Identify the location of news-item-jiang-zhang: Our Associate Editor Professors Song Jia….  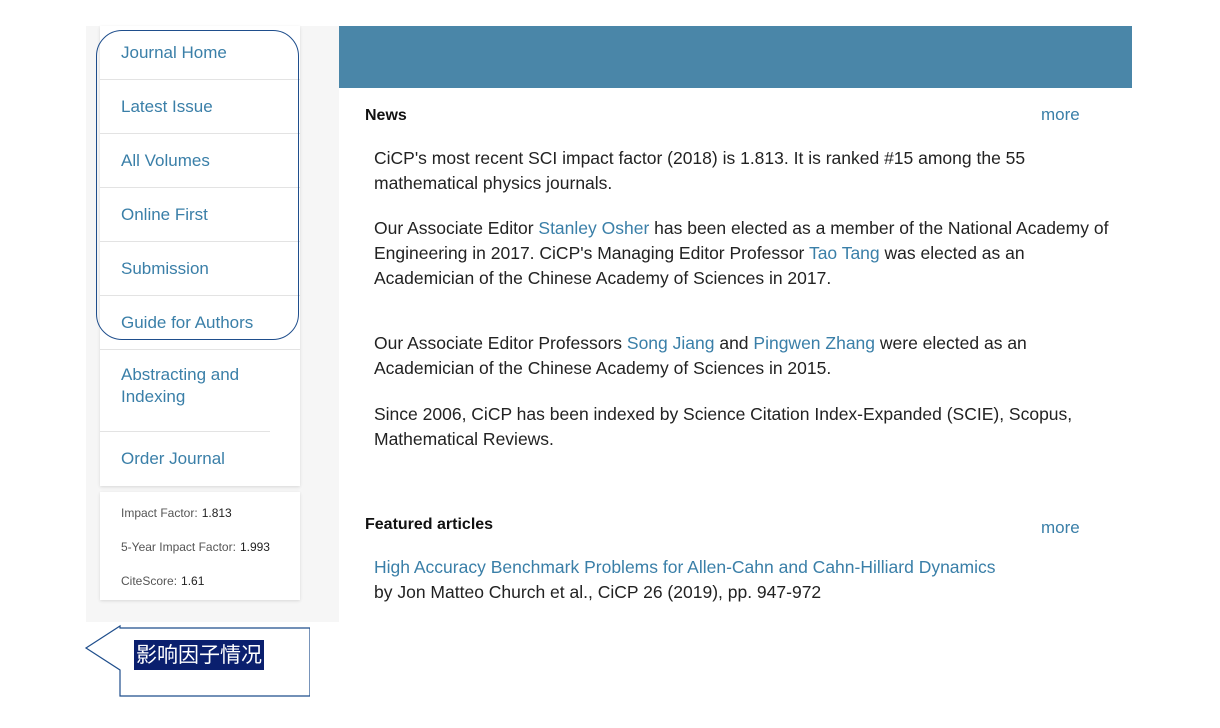
(749, 356).